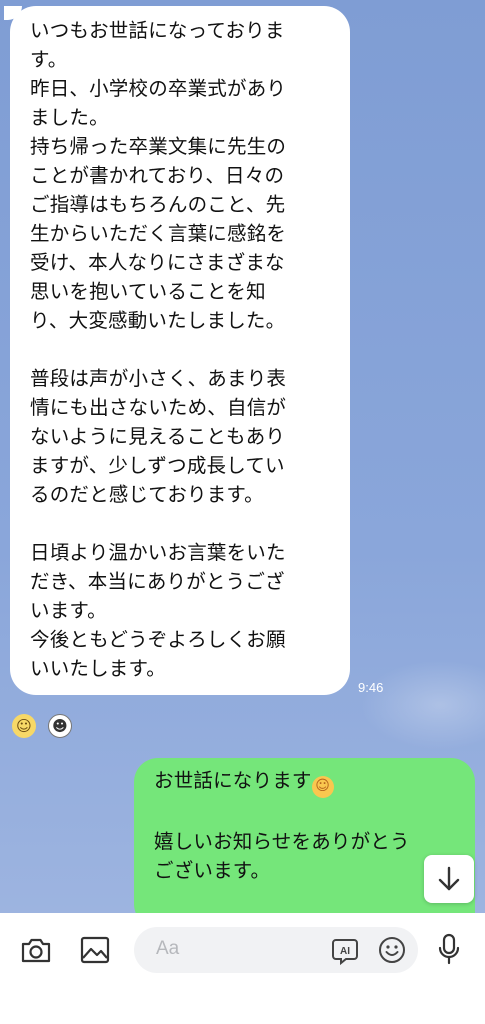  I want to click on smile-reaction-icon: ☺, so click(24, 726).